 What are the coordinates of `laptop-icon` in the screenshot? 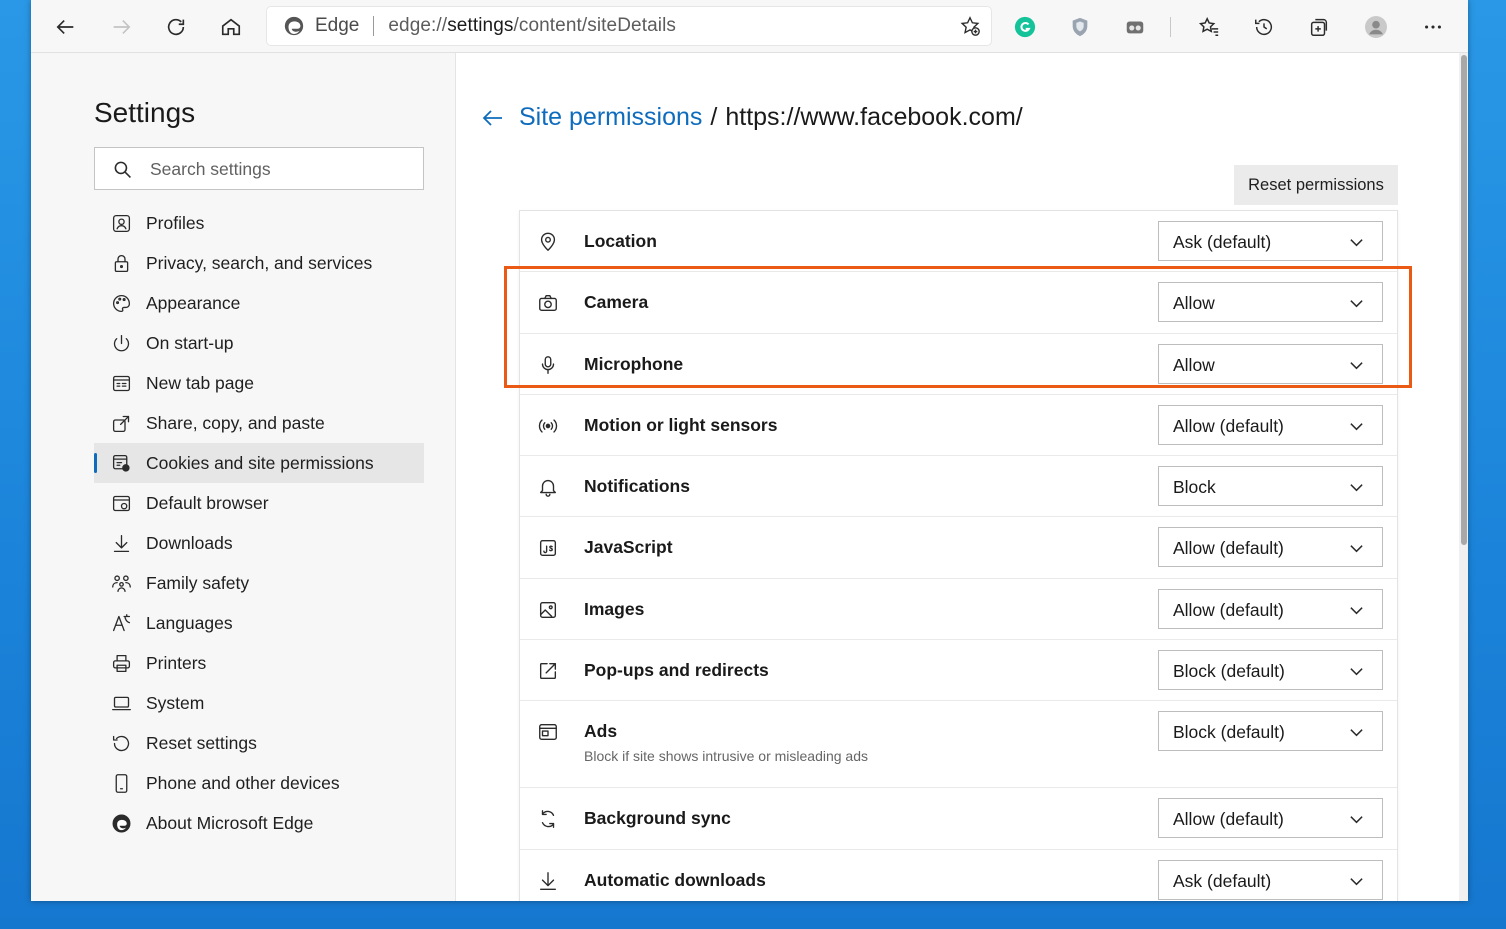 It's located at (121, 703).